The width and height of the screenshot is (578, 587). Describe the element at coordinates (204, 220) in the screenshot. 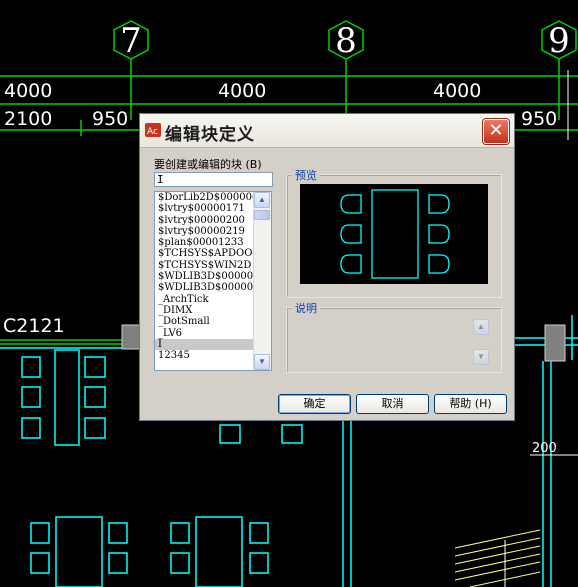

I see `block-list-item: $lvtry$00000200` at that location.